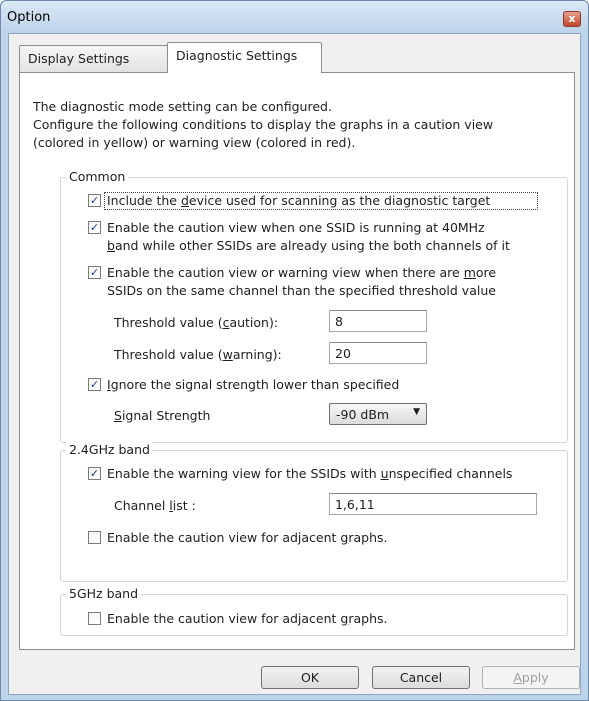  What do you see at coordinates (94, 200) in the screenshot?
I see `include-device-checkbox: ✓` at bounding box center [94, 200].